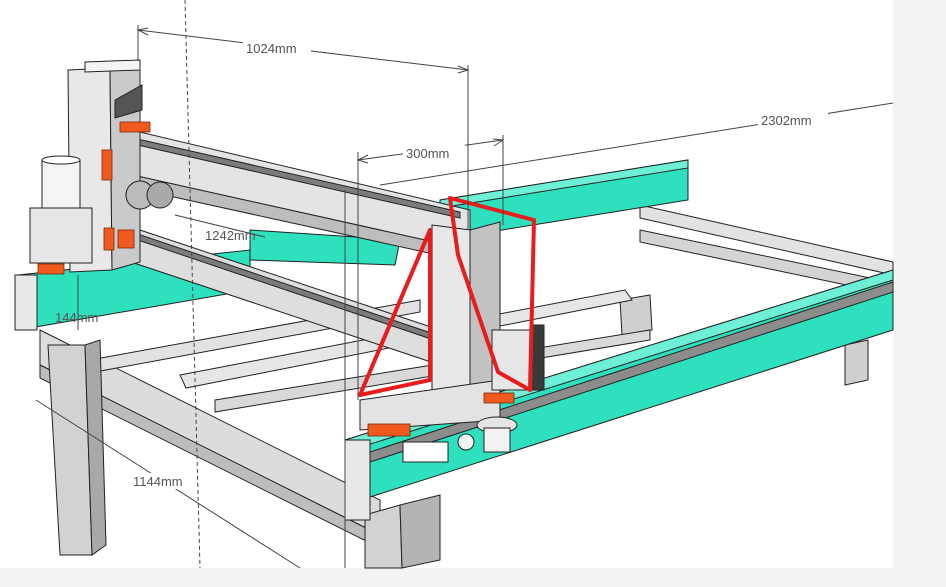 This screenshot has width=946, height=587. What do you see at coordinates (497, 440) in the screenshot?
I see `adjust-knob-body` at bounding box center [497, 440].